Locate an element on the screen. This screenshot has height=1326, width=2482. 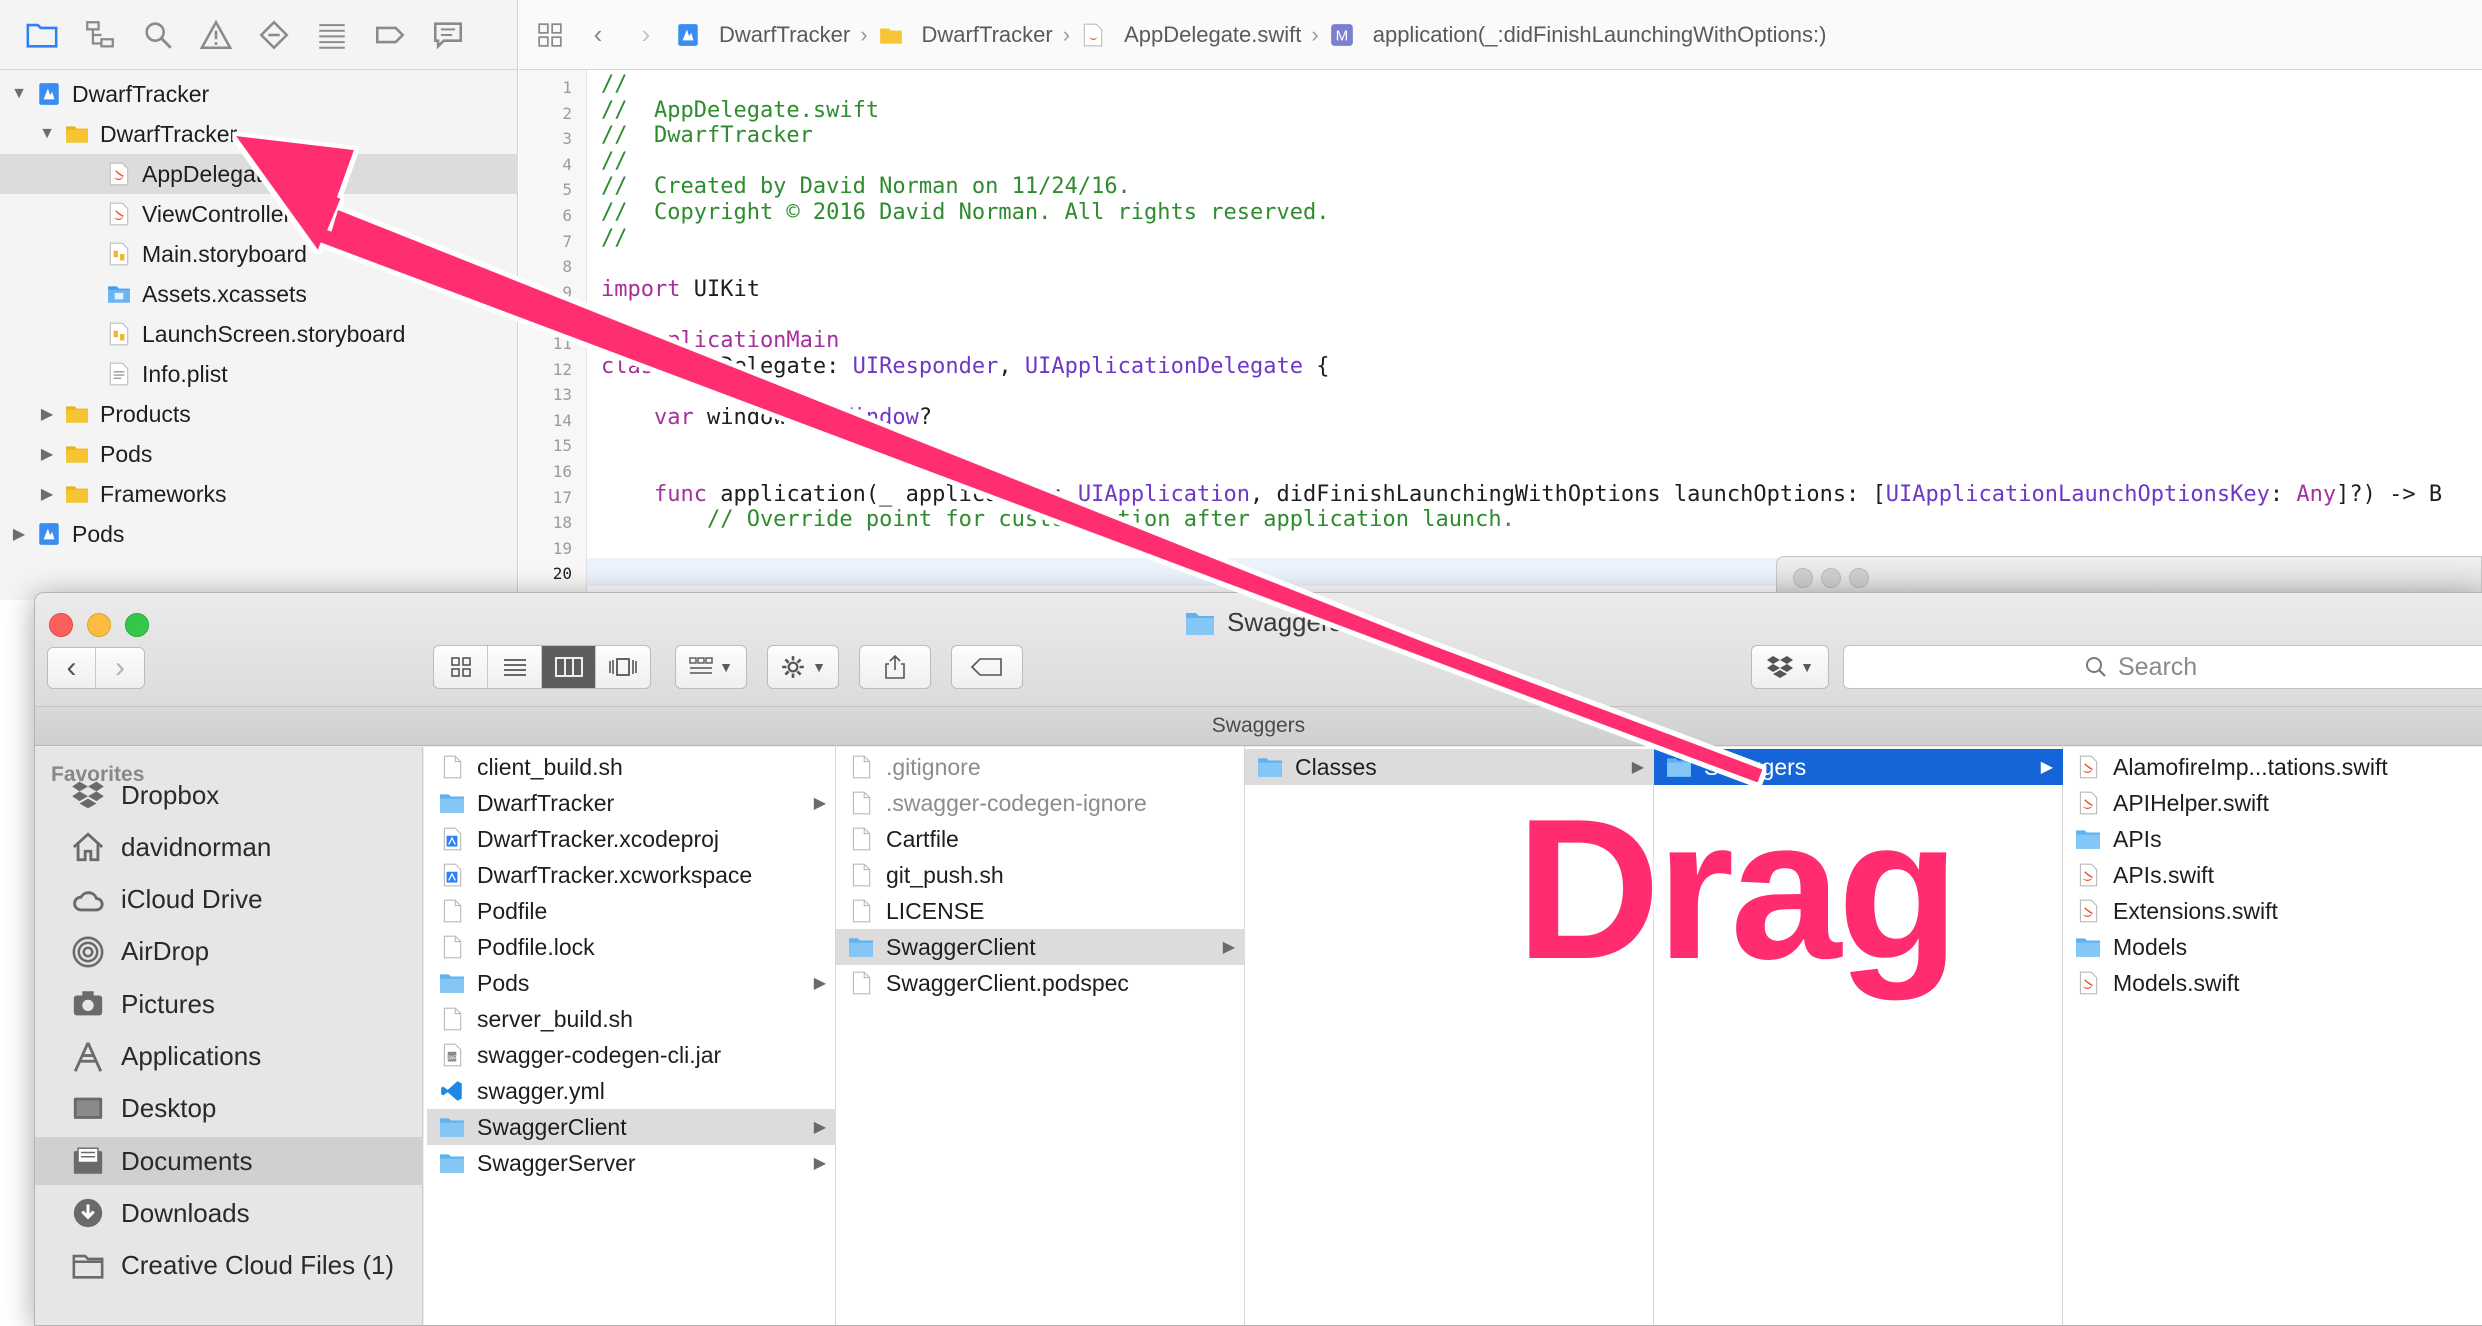
file-list-item: APIHelper.swift is located at coordinates (2272, 803).